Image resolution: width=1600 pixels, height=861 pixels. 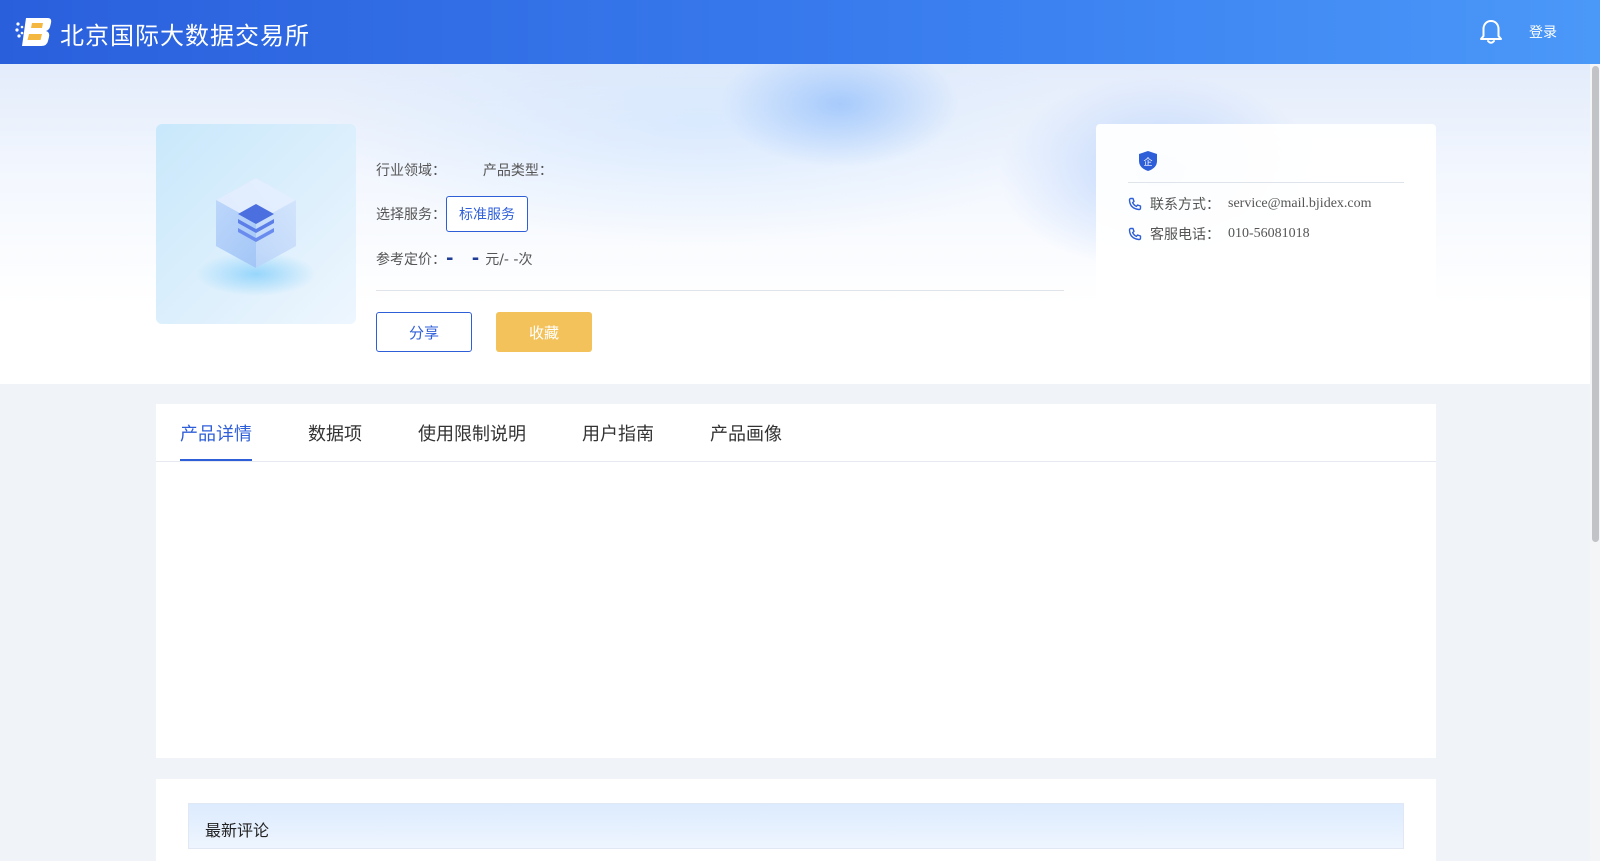 I want to click on contact-phone-row: 客服电话： 010-56081018, so click(x=1219, y=234).